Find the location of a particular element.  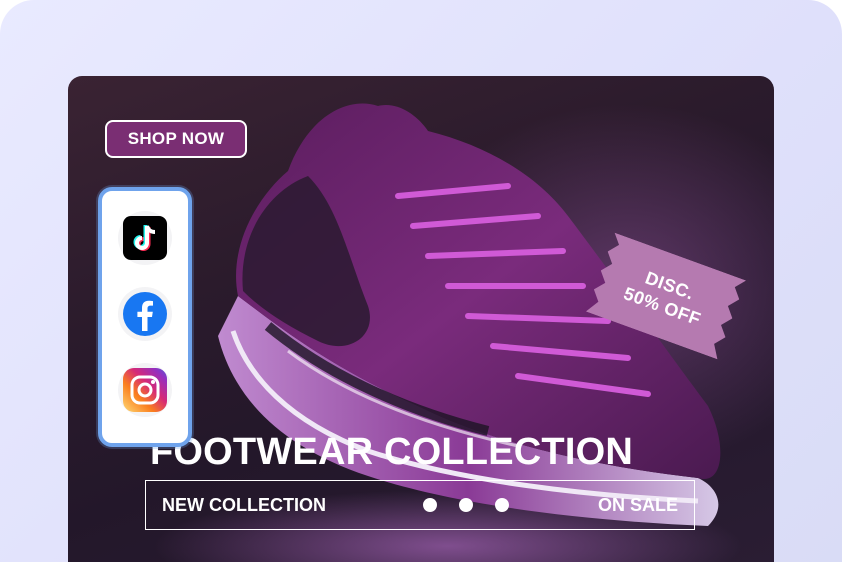

banner-headline: FOOTWEAR COLLECTION is located at coordinates (391, 452).